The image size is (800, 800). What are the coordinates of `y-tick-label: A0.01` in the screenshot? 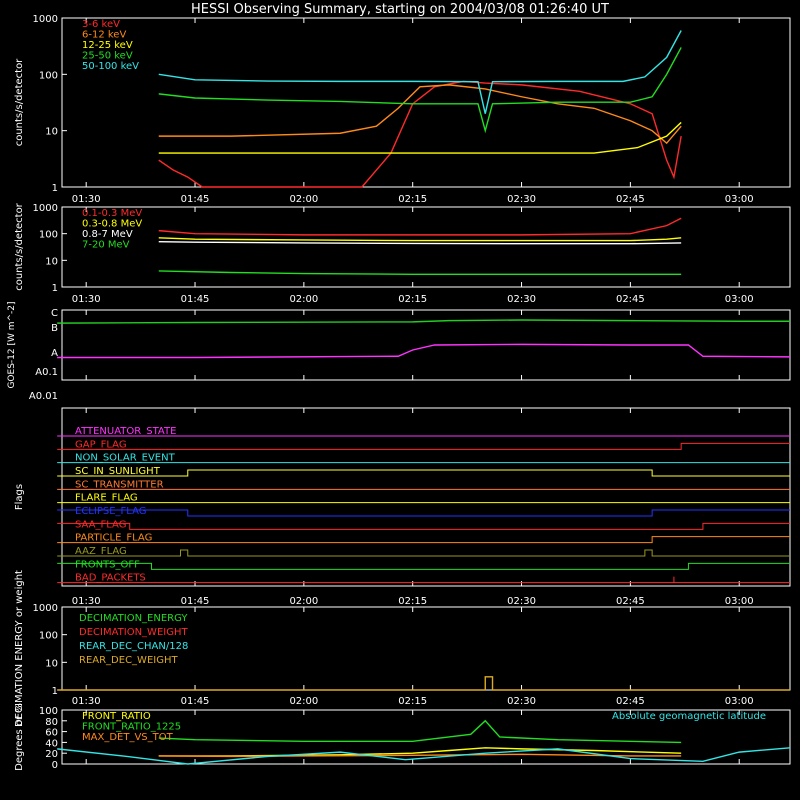 It's located at (43, 396).